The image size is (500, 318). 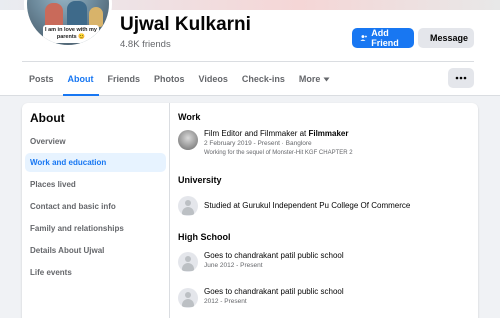 I want to click on tab-videos: Videos, so click(x=213, y=79).